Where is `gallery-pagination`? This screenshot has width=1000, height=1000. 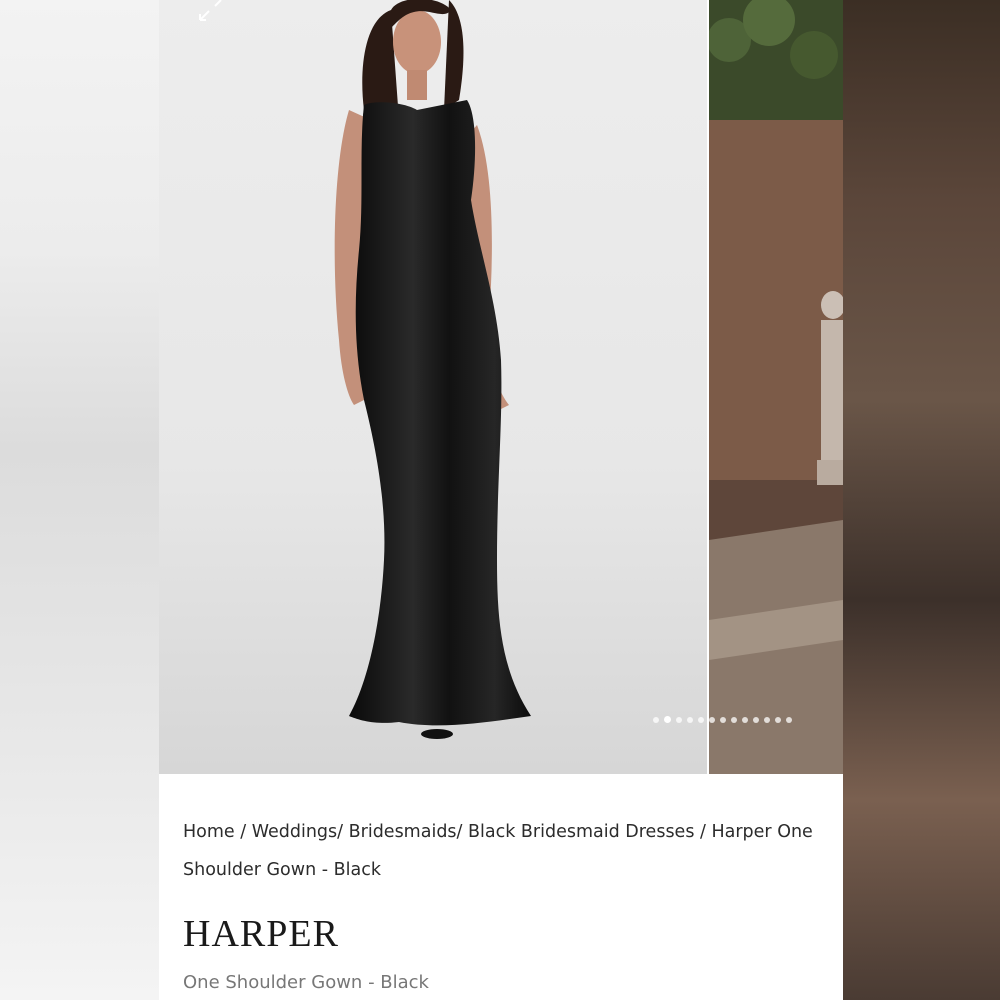
gallery-pagination is located at coordinates (722, 719).